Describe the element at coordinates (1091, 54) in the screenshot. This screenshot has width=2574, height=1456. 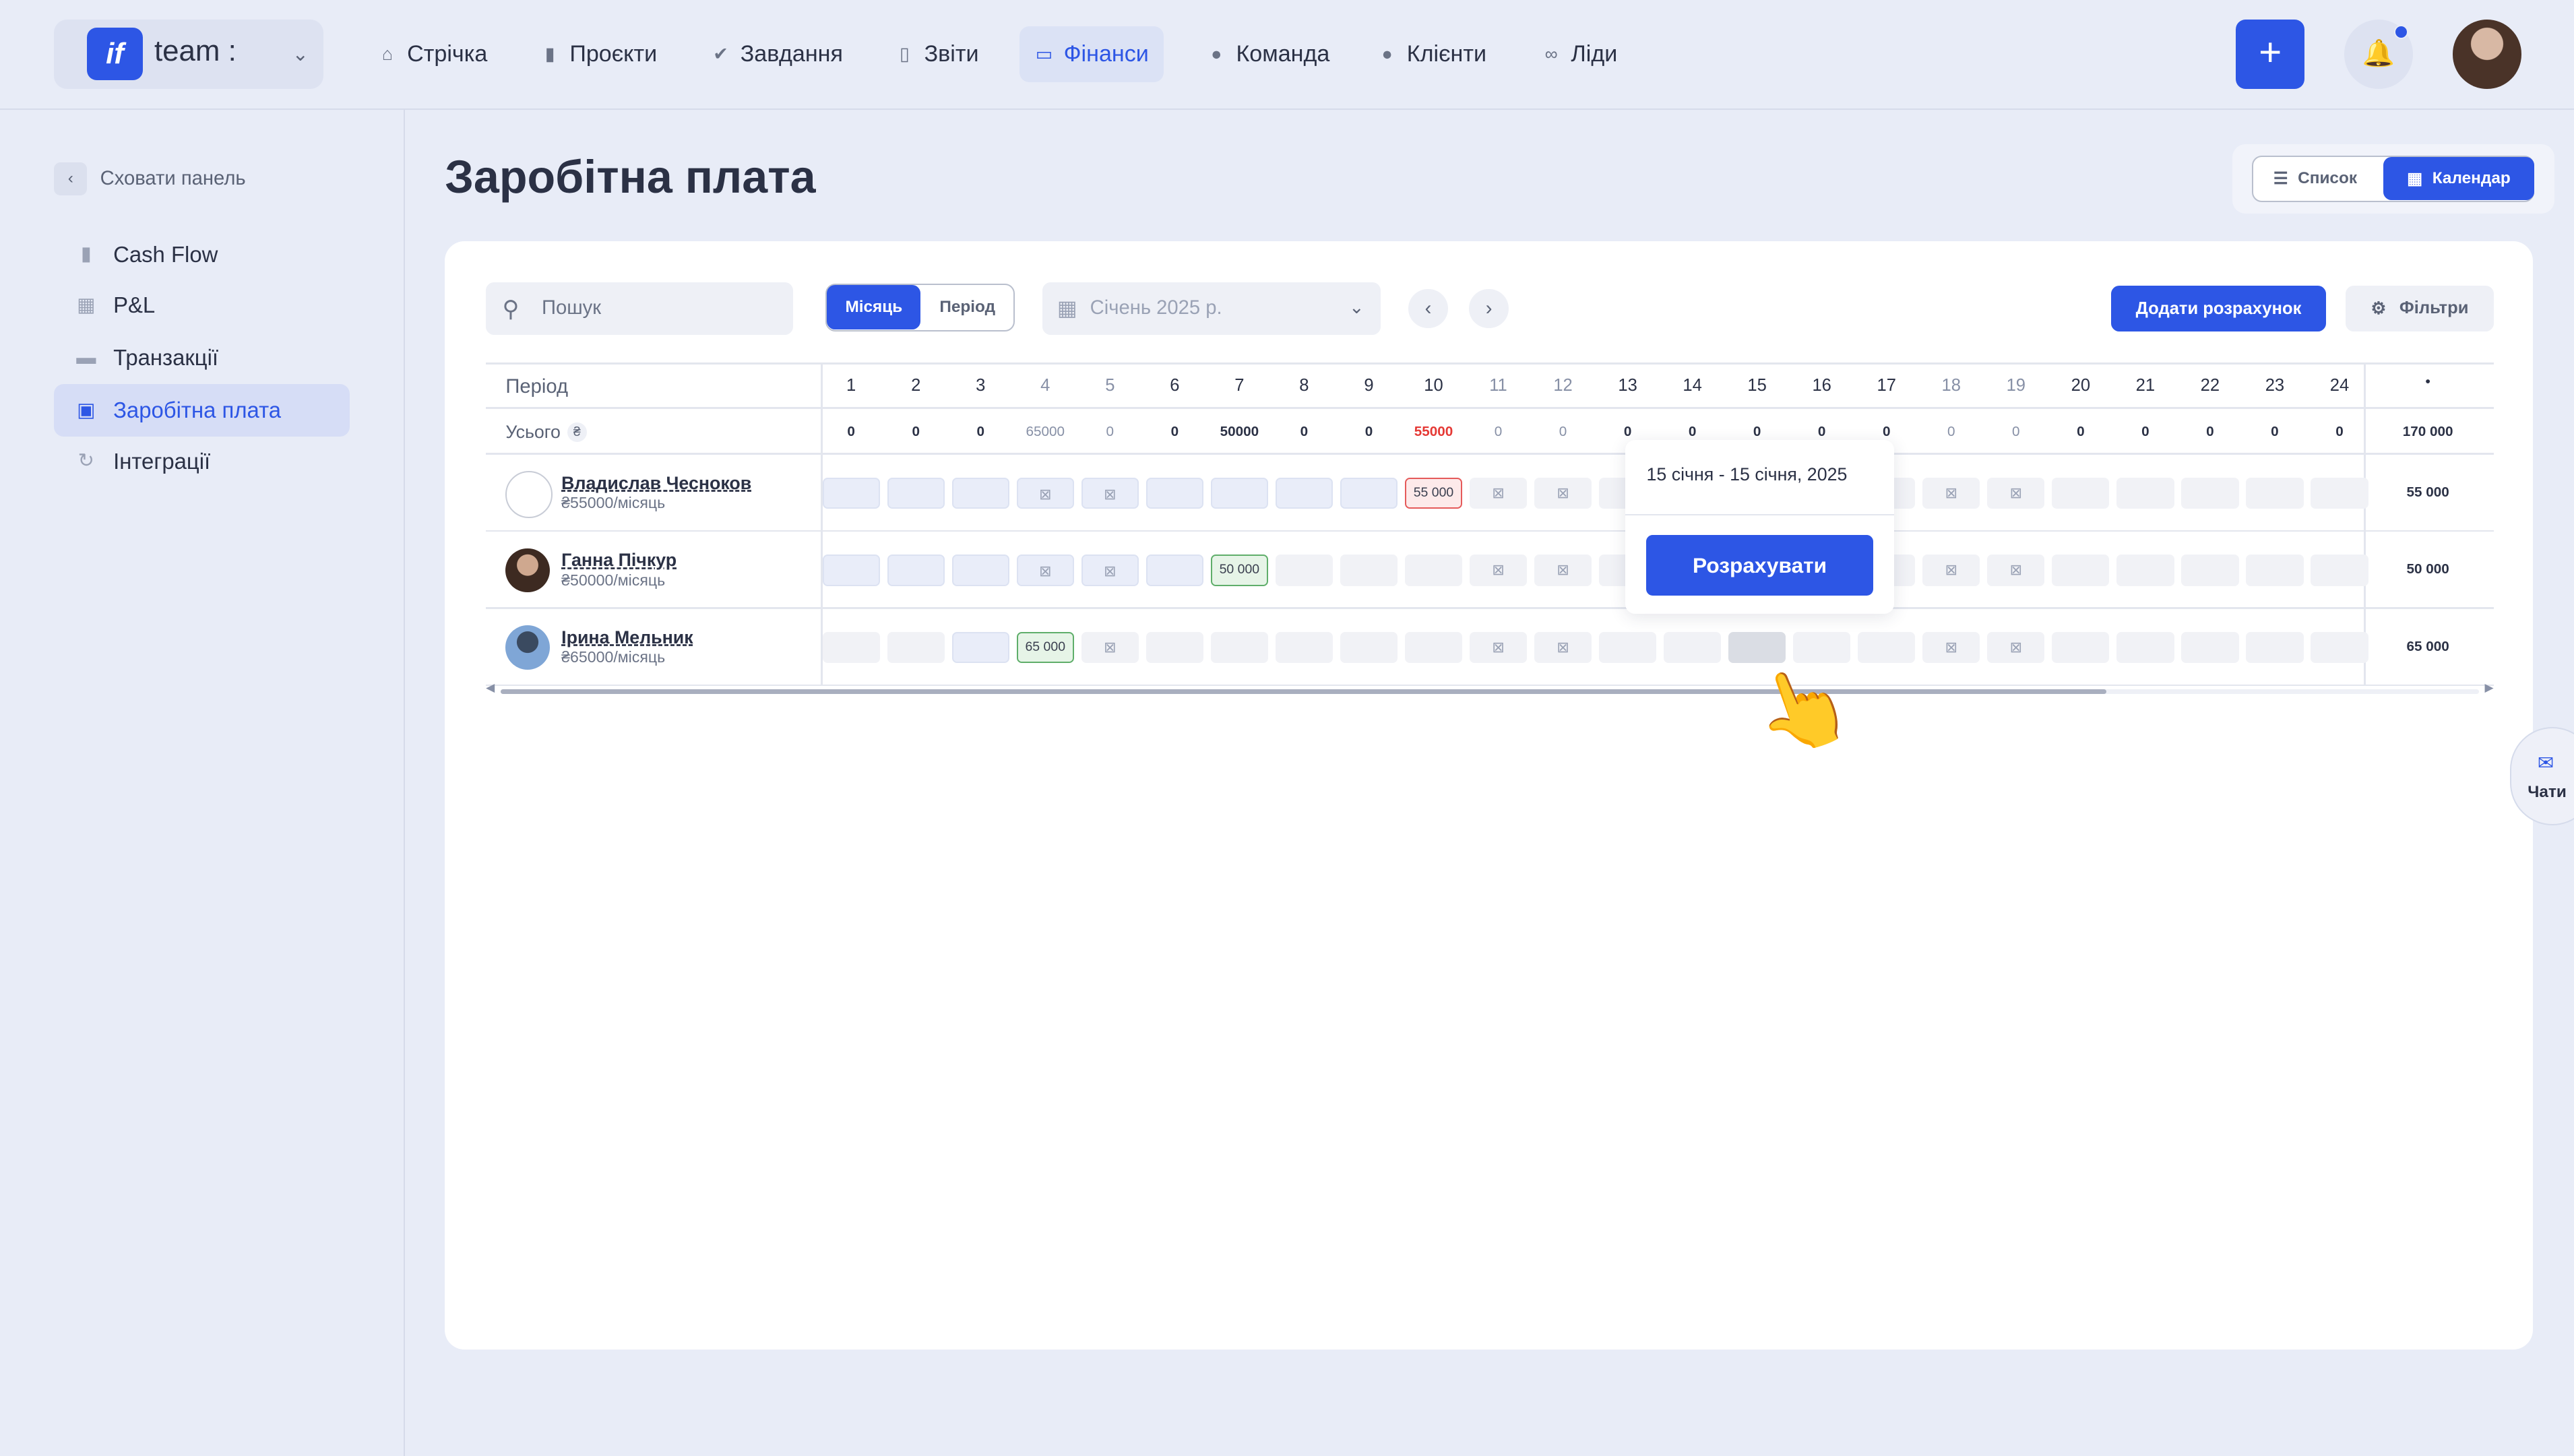
I see `nav-finances: ▭ Фінанси` at that location.